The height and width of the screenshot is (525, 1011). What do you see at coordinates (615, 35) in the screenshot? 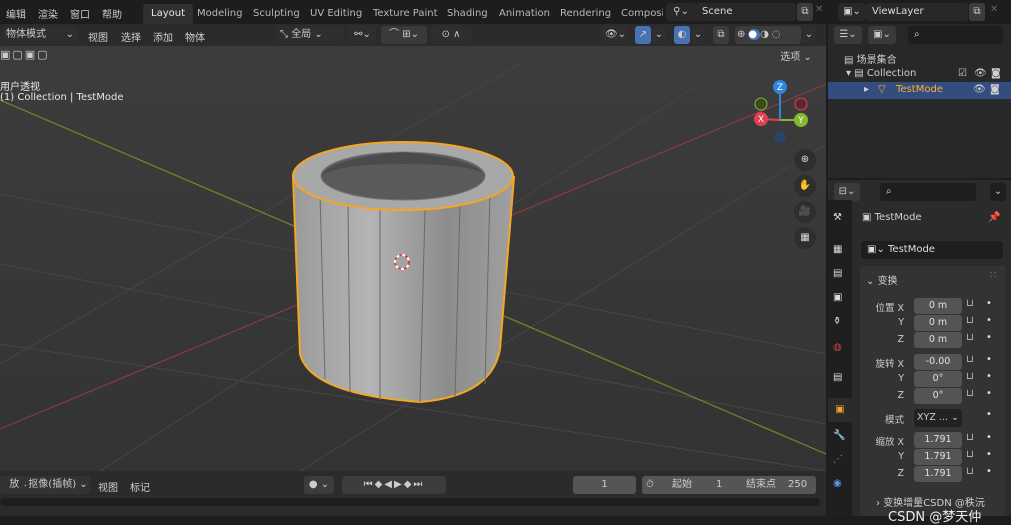
I see `visibility-icon: 👁⌄` at bounding box center [615, 35].